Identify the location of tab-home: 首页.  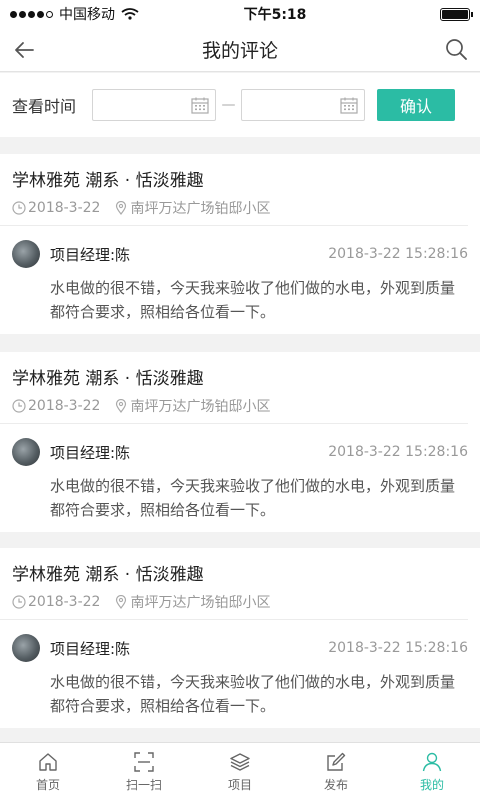
(48, 771).